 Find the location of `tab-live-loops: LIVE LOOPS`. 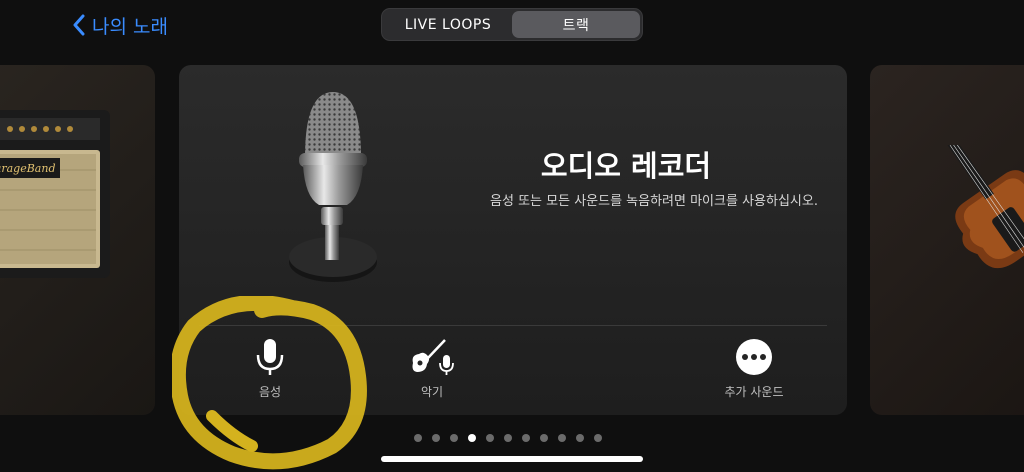

tab-live-loops: LIVE LOOPS is located at coordinates (448, 24).